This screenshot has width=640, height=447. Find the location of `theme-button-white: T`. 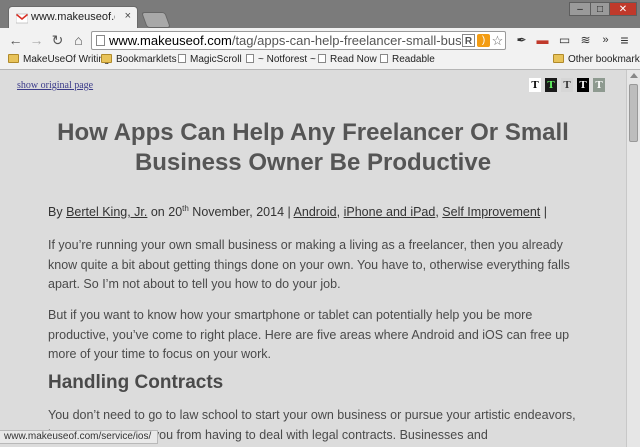

theme-button-white: T is located at coordinates (535, 85).